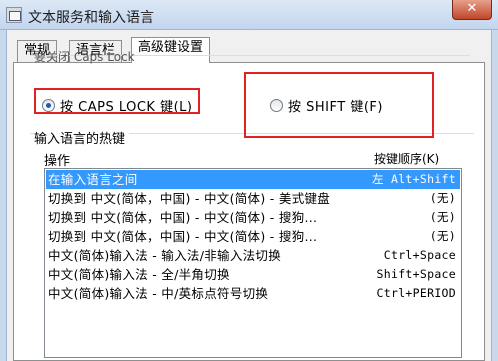 The width and height of the screenshot is (498, 361). What do you see at coordinates (472, 10) in the screenshot?
I see `close-button: ✕` at bounding box center [472, 10].